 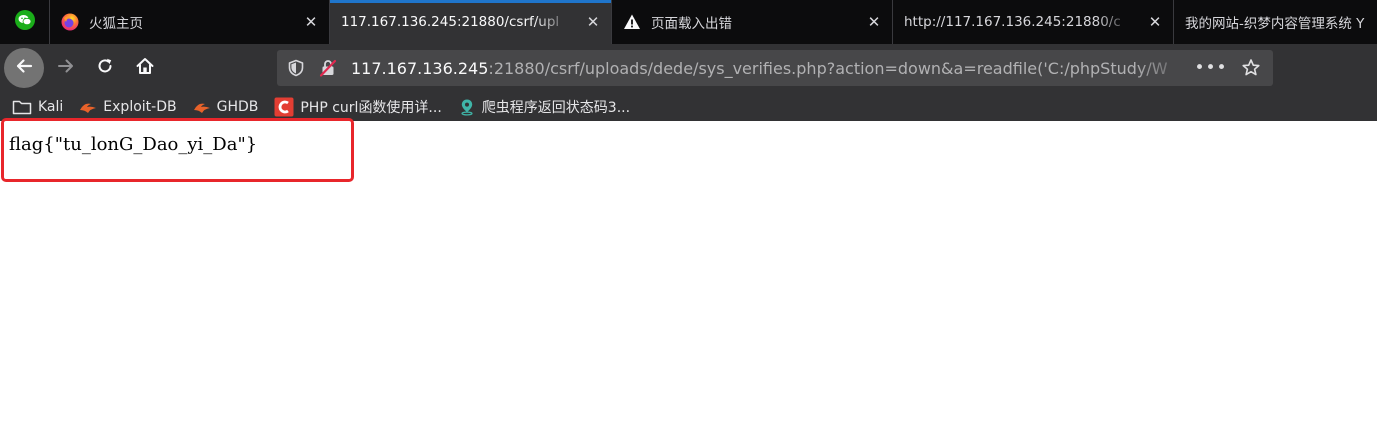 I want to click on bookmark-star-icon, so click(x=1251, y=68).